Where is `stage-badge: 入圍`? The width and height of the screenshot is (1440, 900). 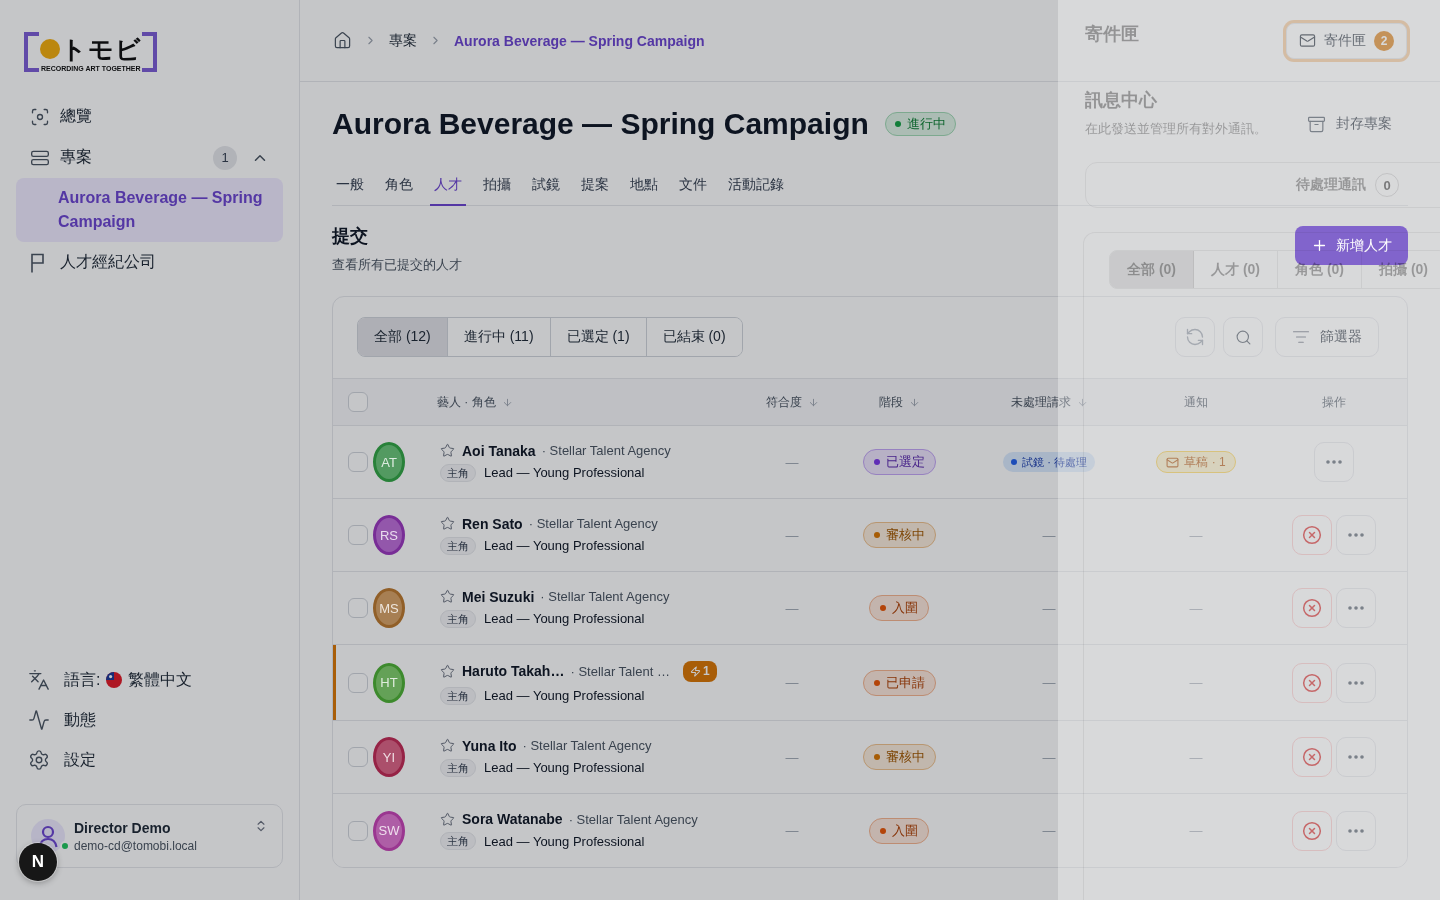
stage-badge: 入圍 is located at coordinates (899, 608).